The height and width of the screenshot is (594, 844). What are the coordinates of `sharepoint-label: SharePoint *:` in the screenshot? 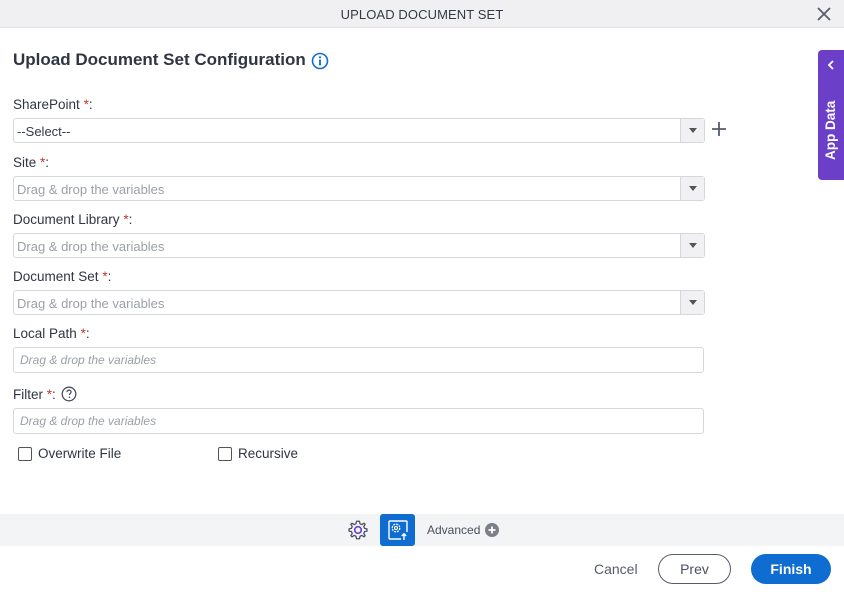 It's located at (53, 104).